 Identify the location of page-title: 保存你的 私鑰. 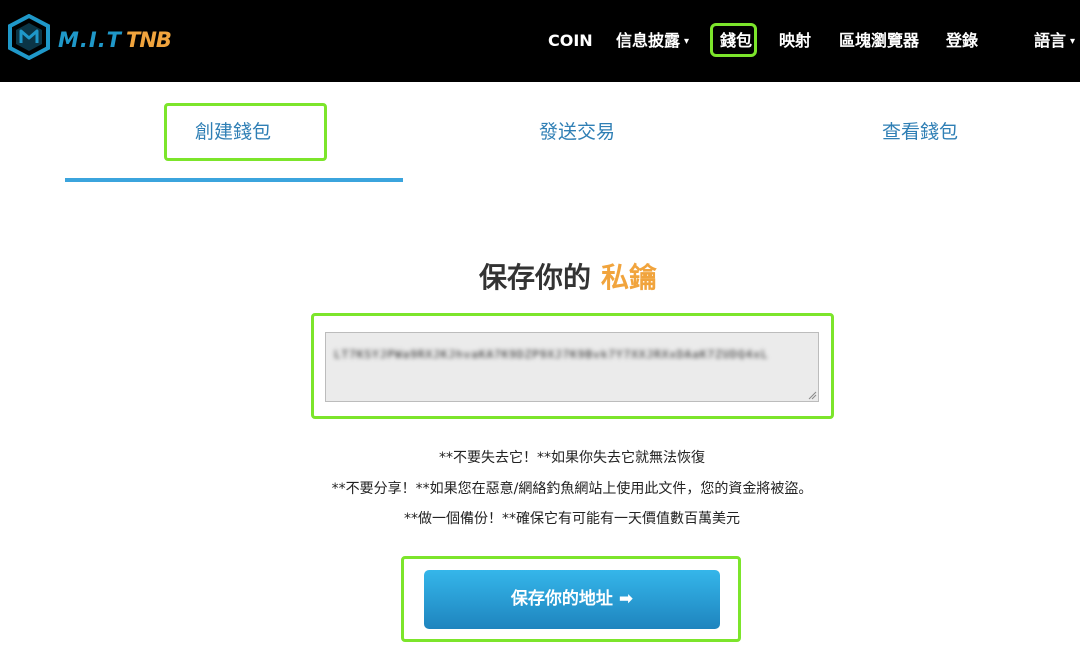
(540, 276).